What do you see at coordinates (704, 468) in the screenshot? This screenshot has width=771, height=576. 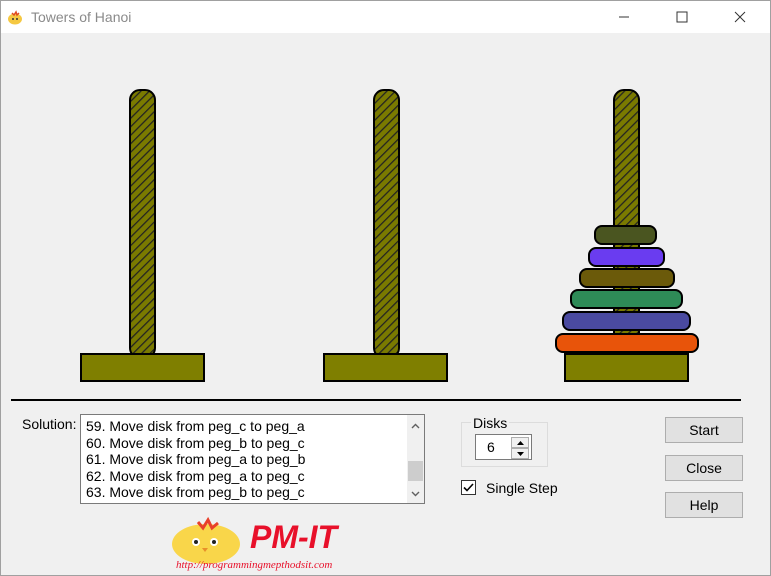 I see `close-button: Close` at bounding box center [704, 468].